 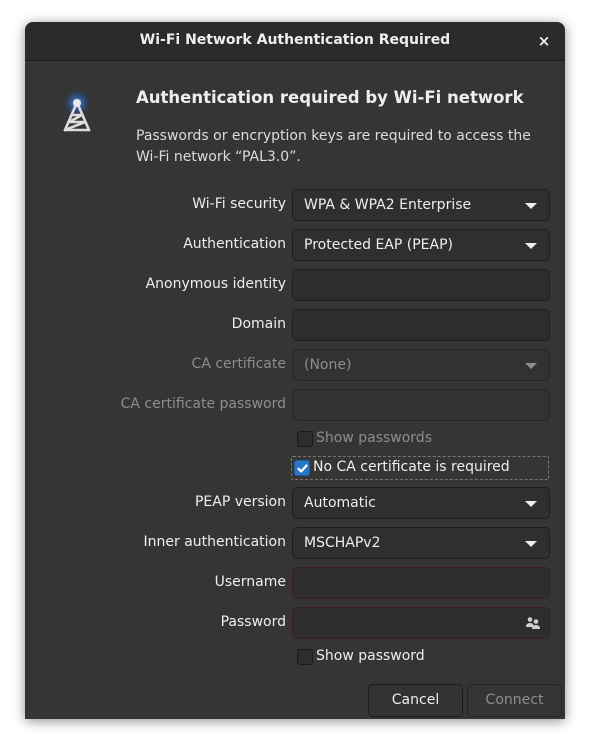 What do you see at coordinates (514, 700) in the screenshot?
I see `connect-button: Connect` at bounding box center [514, 700].